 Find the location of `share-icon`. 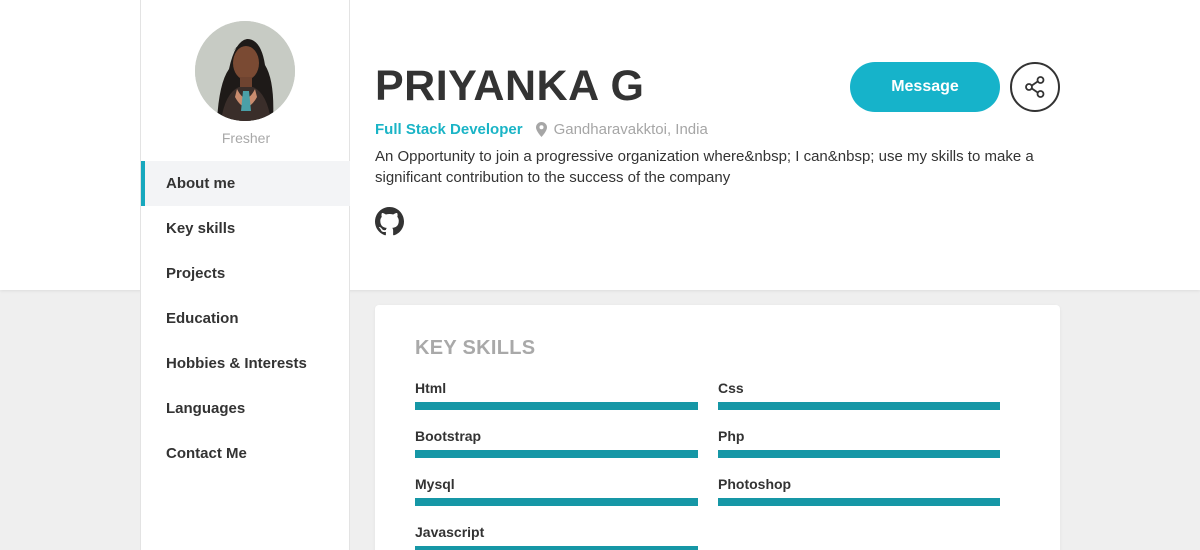

share-icon is located at coordinates (1035, 87).